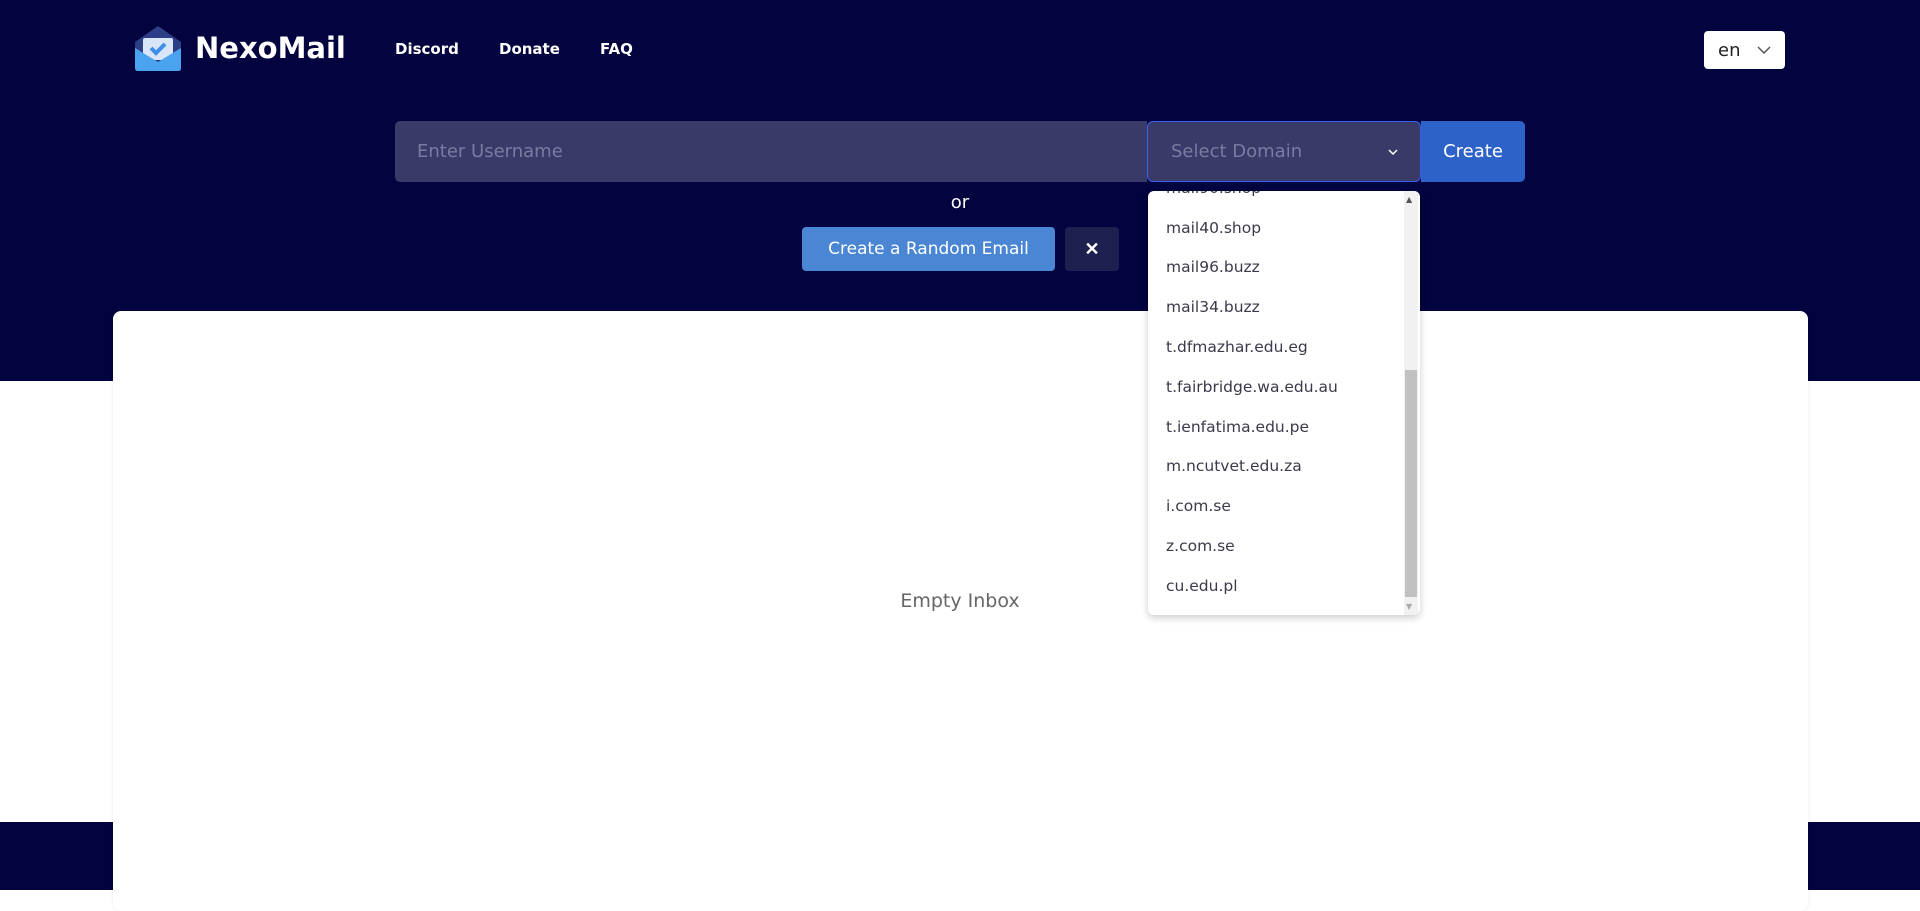 The image size is (1920, 911). Describe the element at coordinates (1276, 268) in the screenshot. I see `domain-option: mail96.buzz` at that location.